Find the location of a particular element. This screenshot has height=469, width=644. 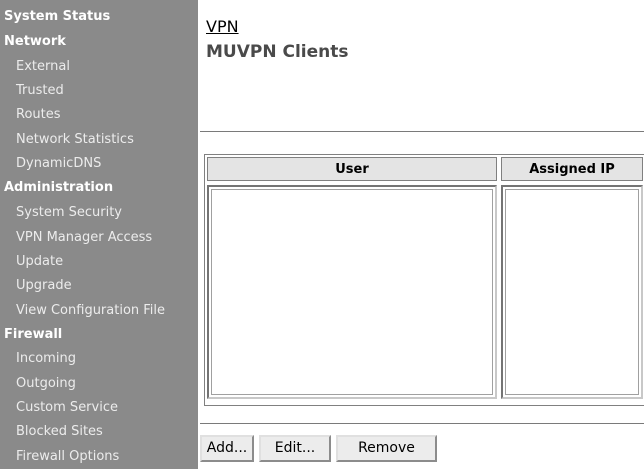

sidebar-item-update: Update is located at coordinates (107, 263).